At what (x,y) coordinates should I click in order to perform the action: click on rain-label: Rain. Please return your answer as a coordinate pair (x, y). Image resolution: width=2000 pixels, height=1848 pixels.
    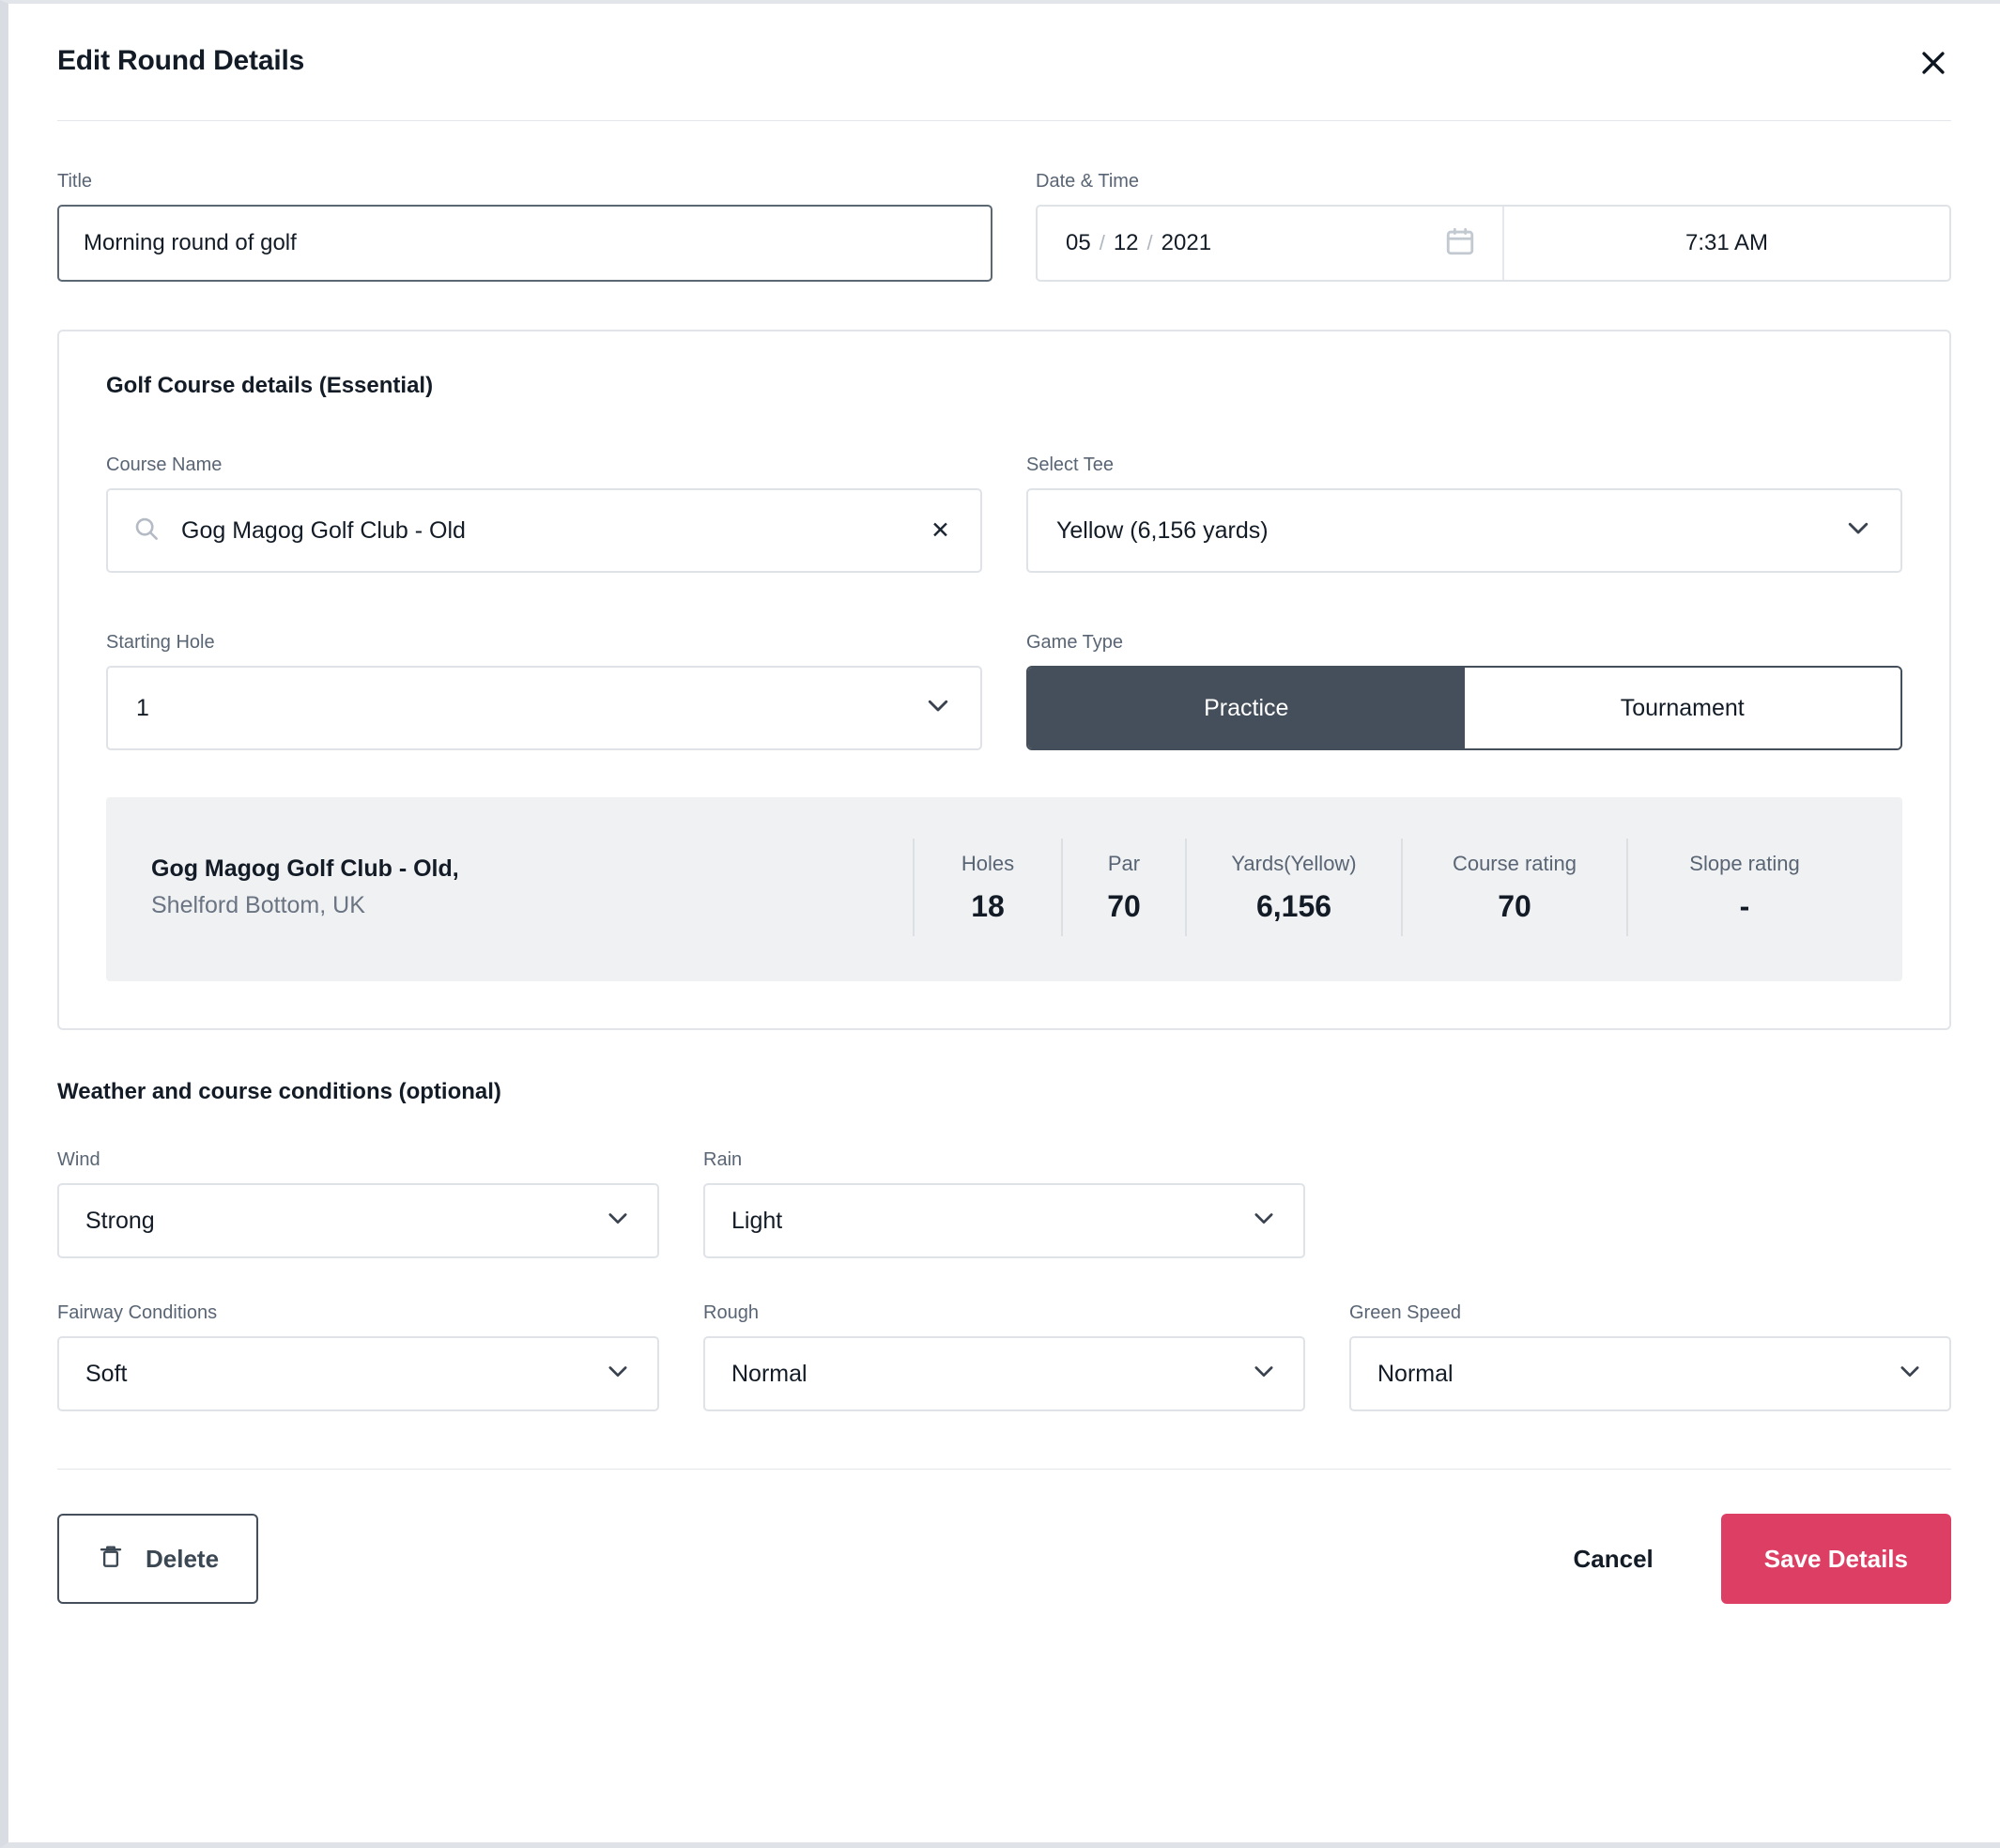
    Looking at the image, I should click on (723, 1159).